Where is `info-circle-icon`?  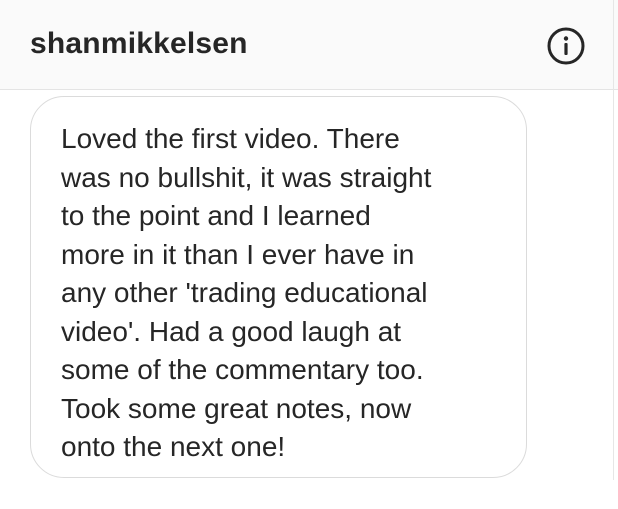 info-circle-icon is located at coordinates (566, 46).